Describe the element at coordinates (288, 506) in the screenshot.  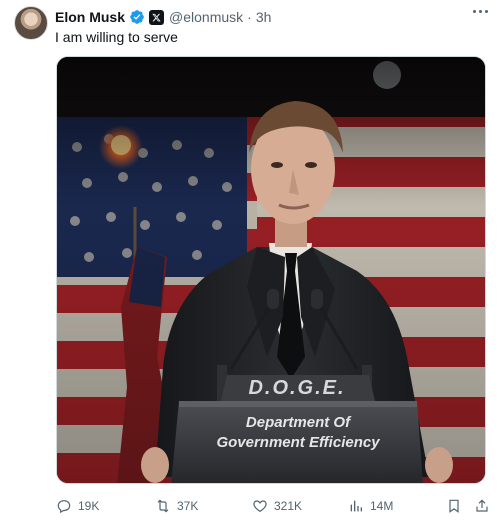
I see `like-count: 321K` at that location.